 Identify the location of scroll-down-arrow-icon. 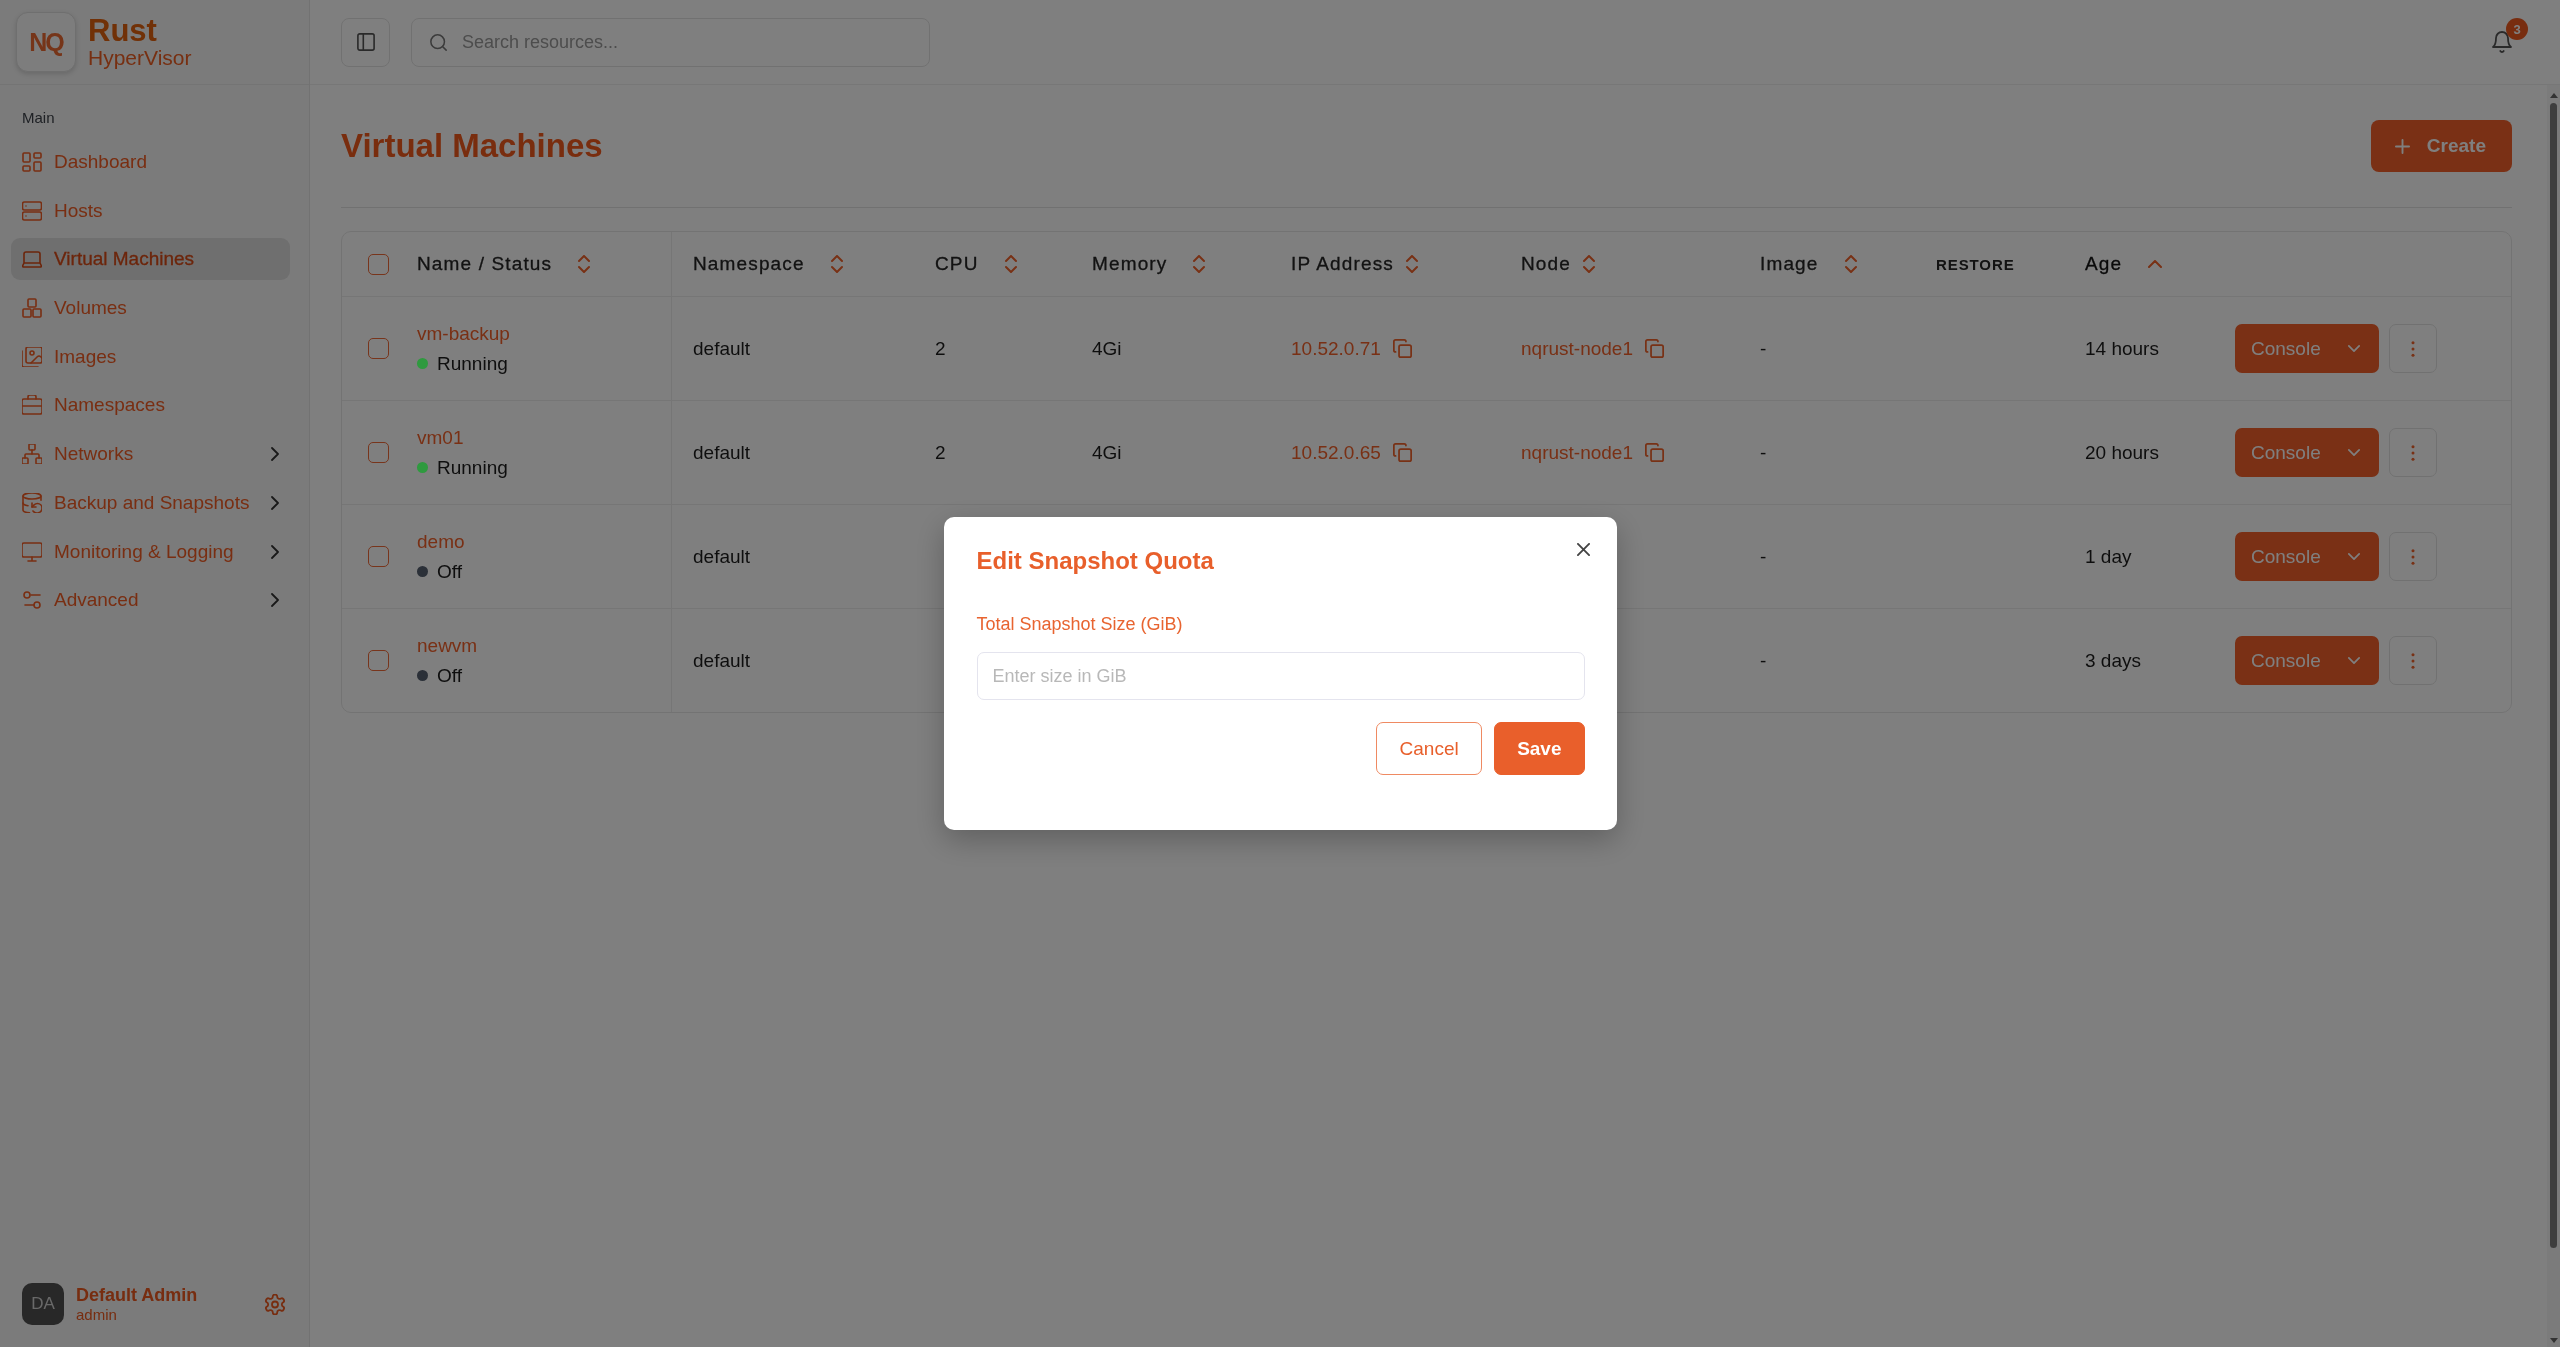
(2553, 1340).